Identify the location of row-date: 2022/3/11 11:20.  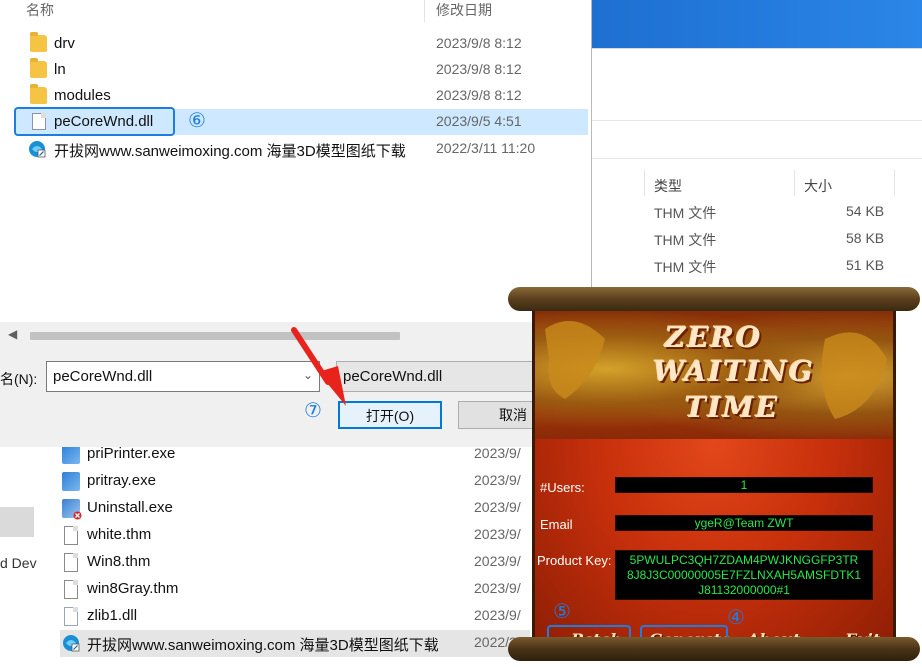
(486, 148).